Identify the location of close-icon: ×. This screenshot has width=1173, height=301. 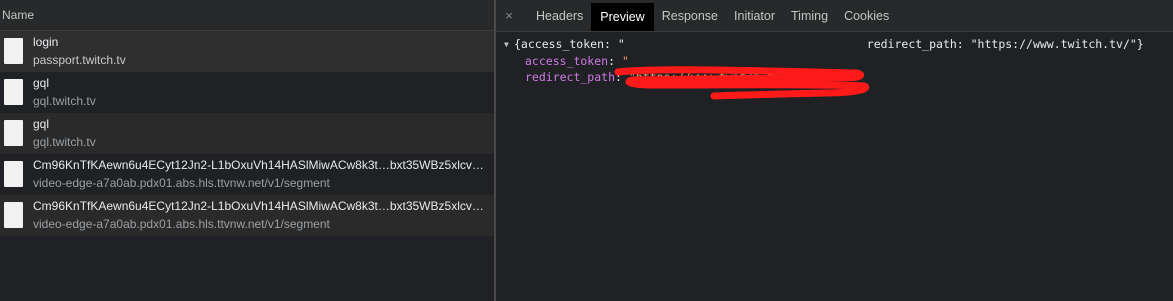
(509, 15).